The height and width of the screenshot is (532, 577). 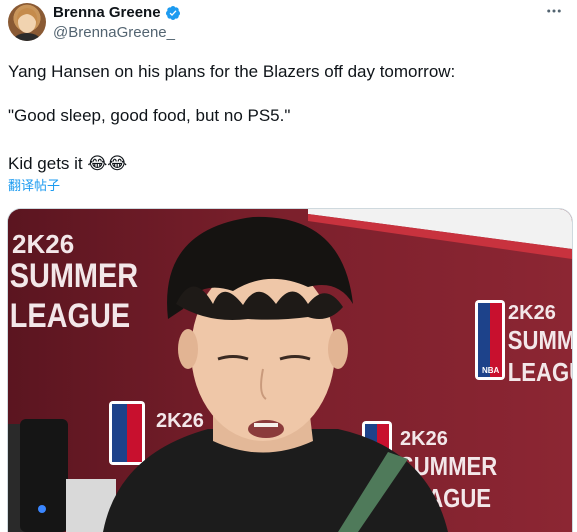 I want to click on translate-post-link: 翻译帖子, so click(x=34, y=186).